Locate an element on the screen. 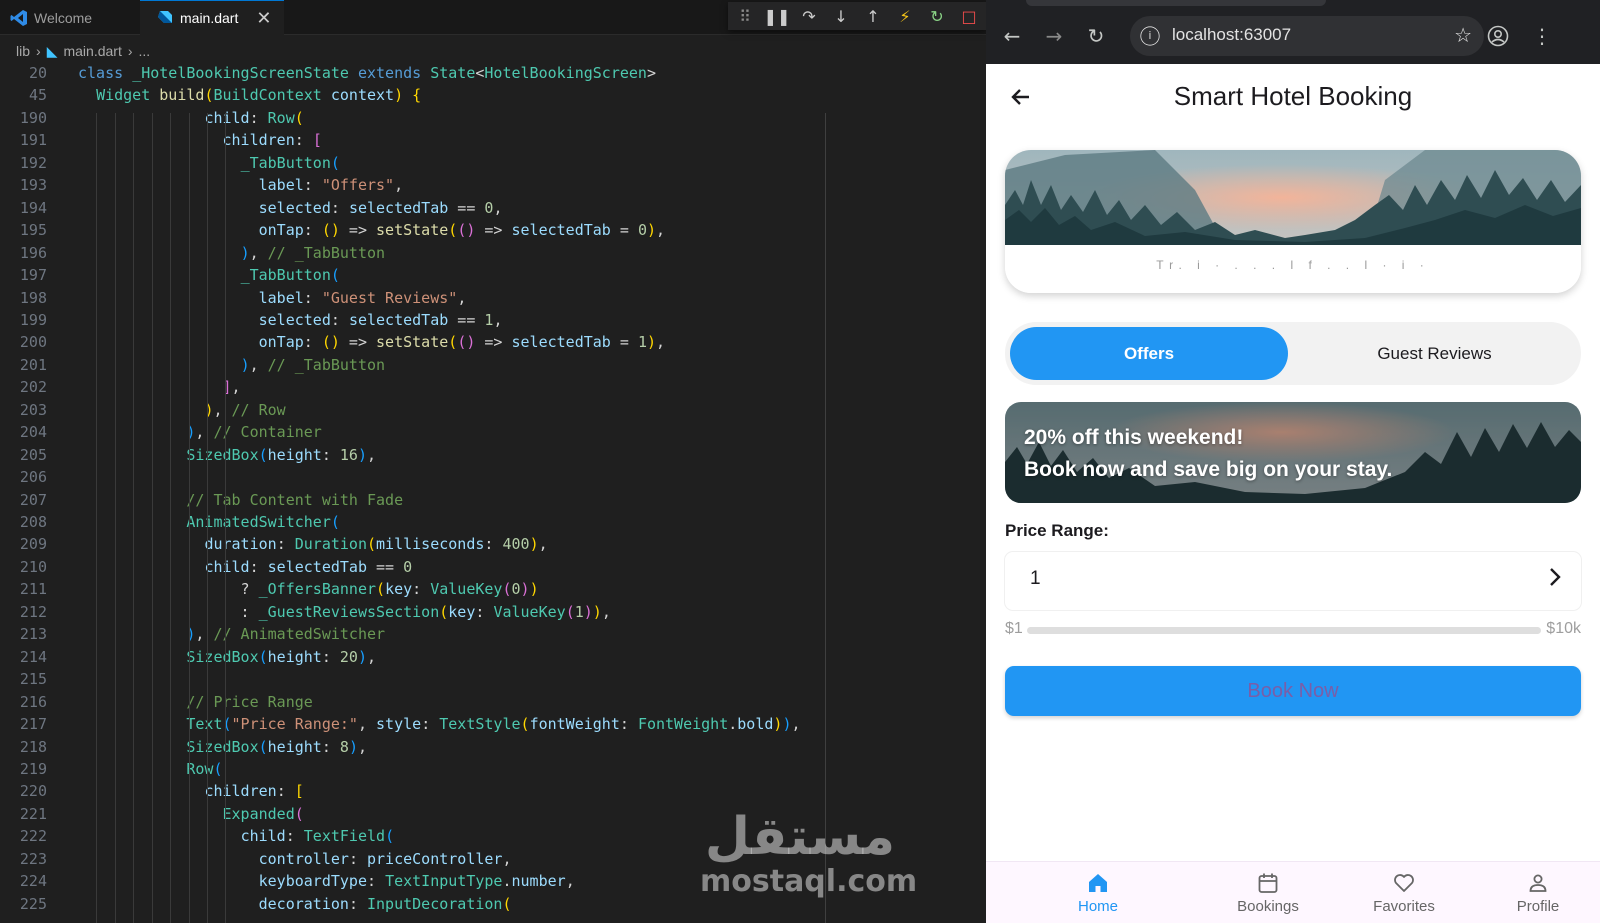  nav-favorites: Favorites is located at coordinates (1404, 892).